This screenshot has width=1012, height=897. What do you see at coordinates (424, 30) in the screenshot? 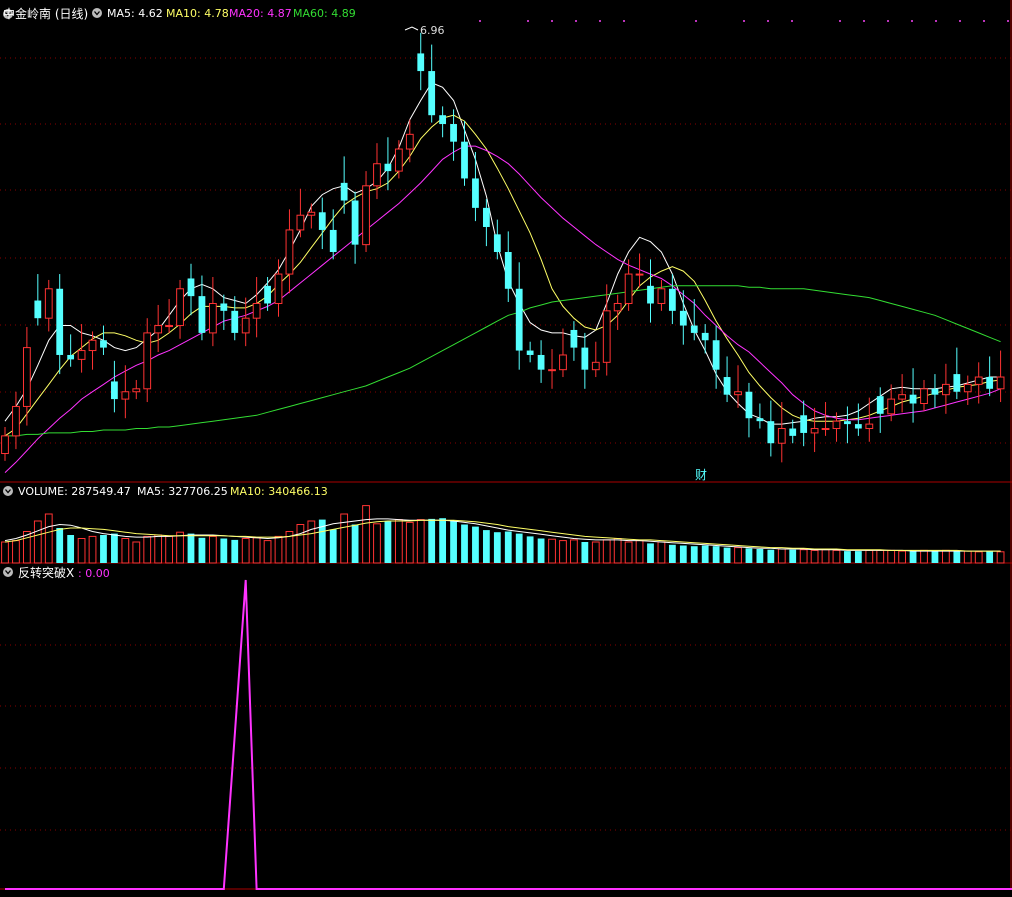
I see `peak-annotation: 6.96` at bounding box center [424, 30].